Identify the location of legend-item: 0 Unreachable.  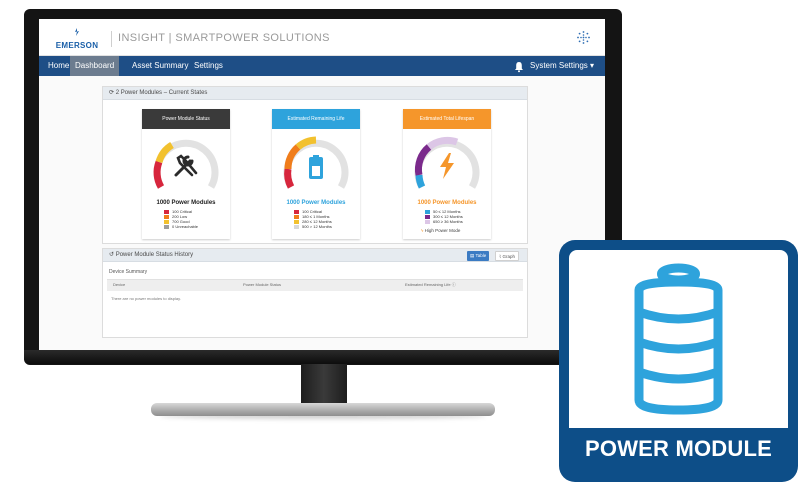
(181, 226).